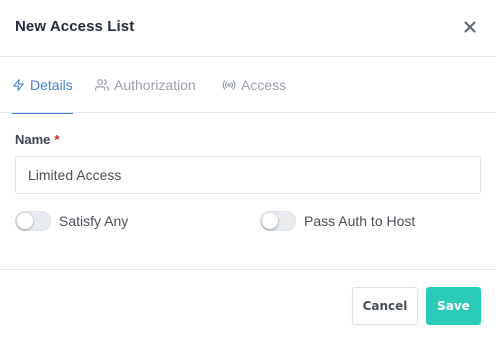 The width and height of the screenshot is (496, 339). I want to click on satisfy-any-switch, so click(33, 221).